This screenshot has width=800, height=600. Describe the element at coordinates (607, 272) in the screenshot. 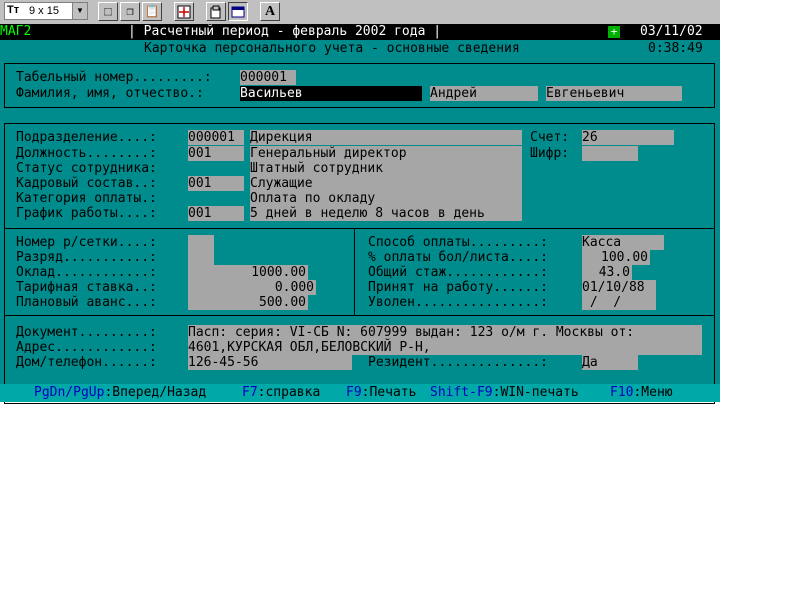

I see `tenure-field: 43.0` at that location.